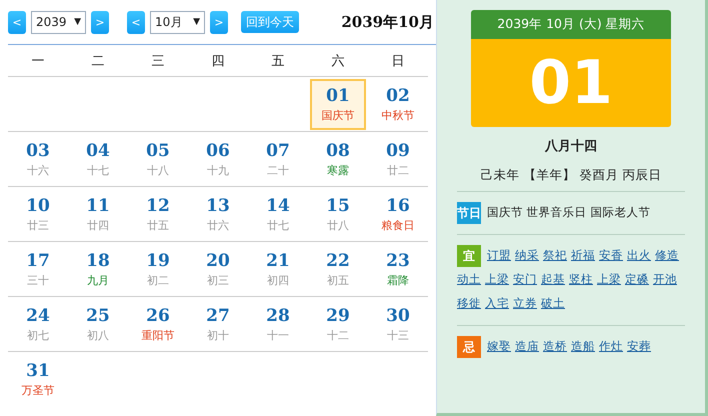  I want to click on activity-link: 安葬, so click(639, 346).